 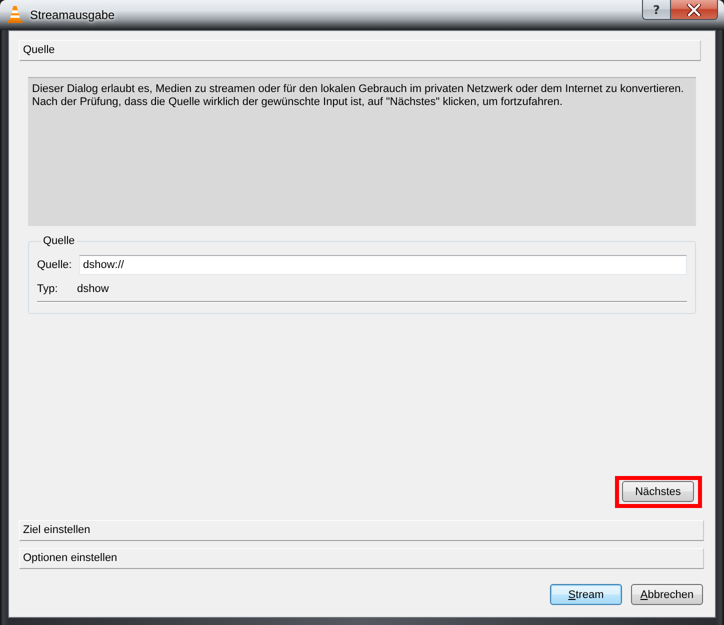 I want to click on help-button: ?, so click(x=656, y=10).